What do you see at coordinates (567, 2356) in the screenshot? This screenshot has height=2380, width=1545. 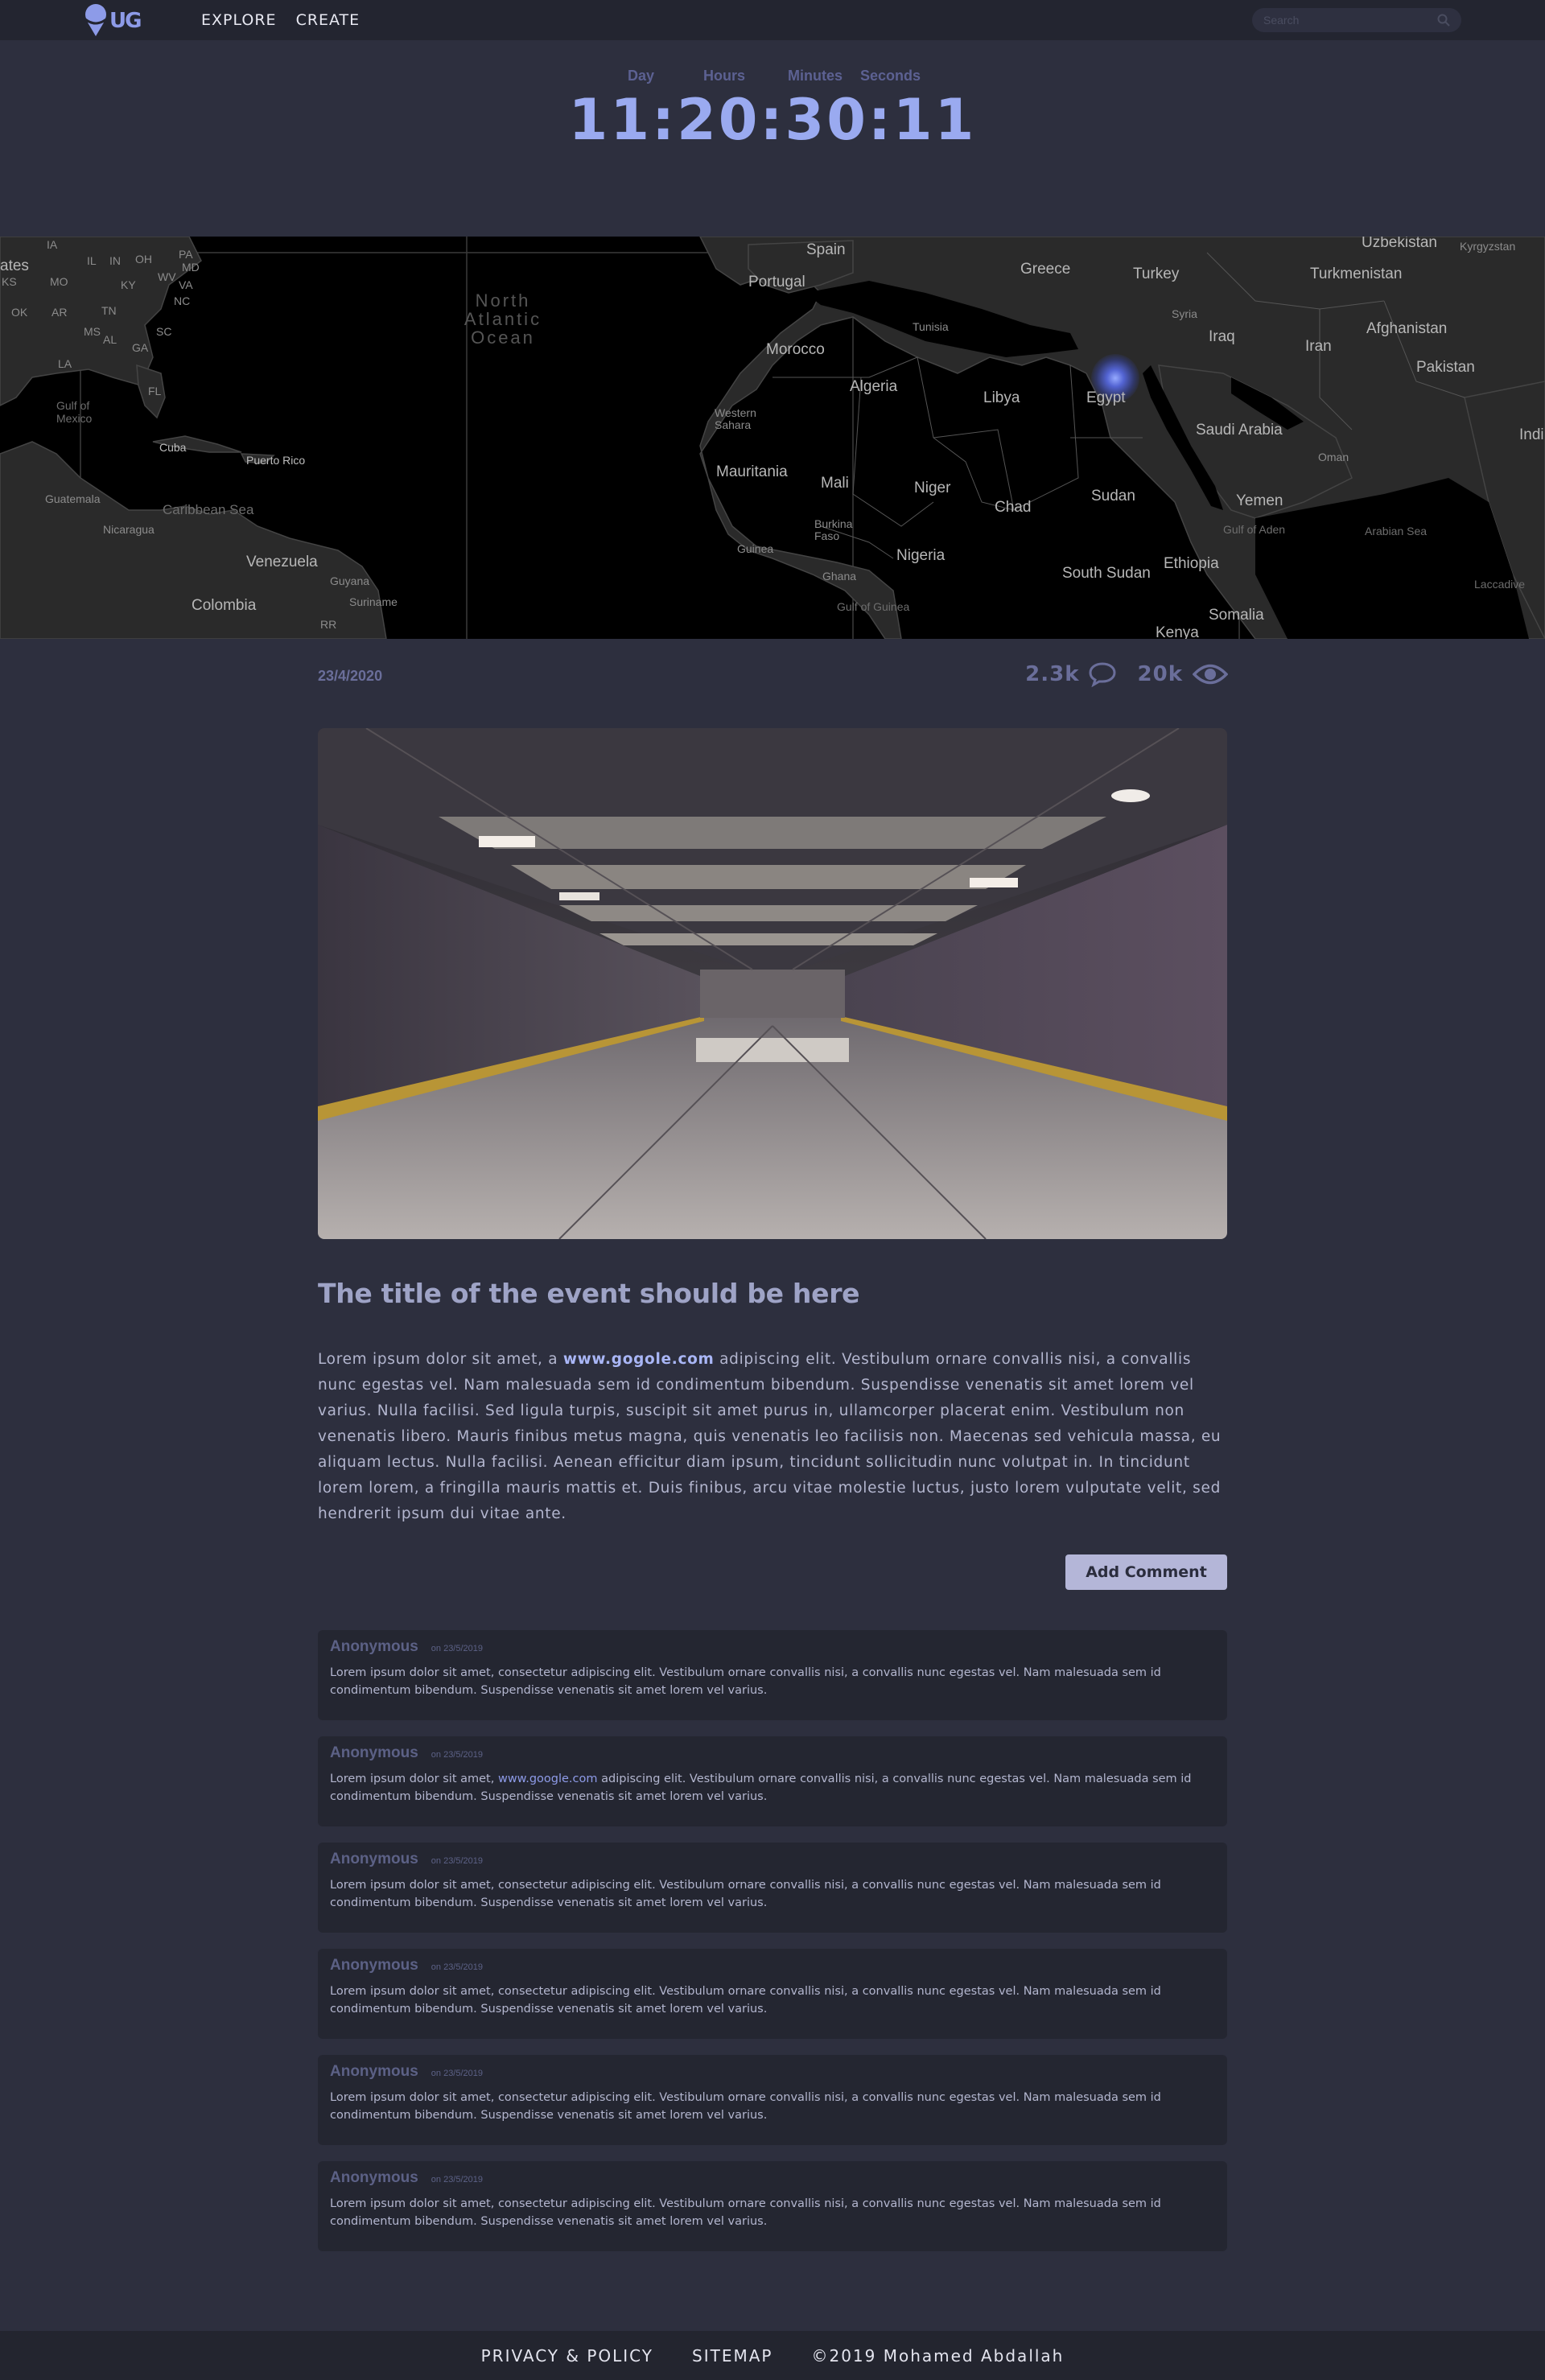 I see `privacy-policy-link: PRIVACY & POLICY` at bounding box center [567, 2356].